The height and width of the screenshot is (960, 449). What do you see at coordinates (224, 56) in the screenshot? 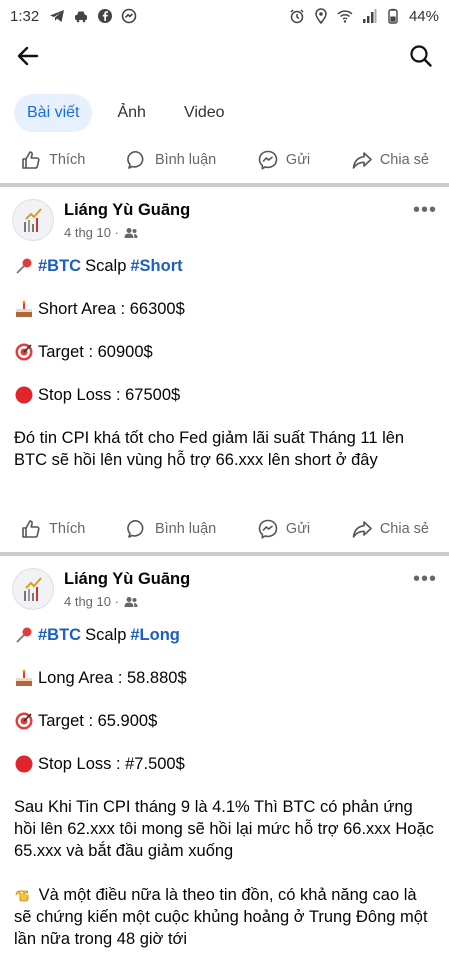
I see `app-header` at bounding box center [224, 56].